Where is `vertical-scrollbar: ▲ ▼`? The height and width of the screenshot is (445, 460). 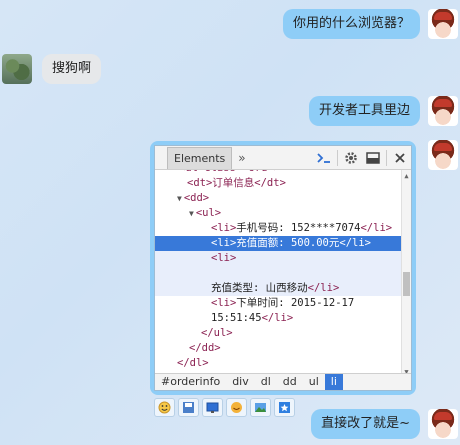
vertical-scrollbar: ▲ ▼ is located at coordinates (406, 274).